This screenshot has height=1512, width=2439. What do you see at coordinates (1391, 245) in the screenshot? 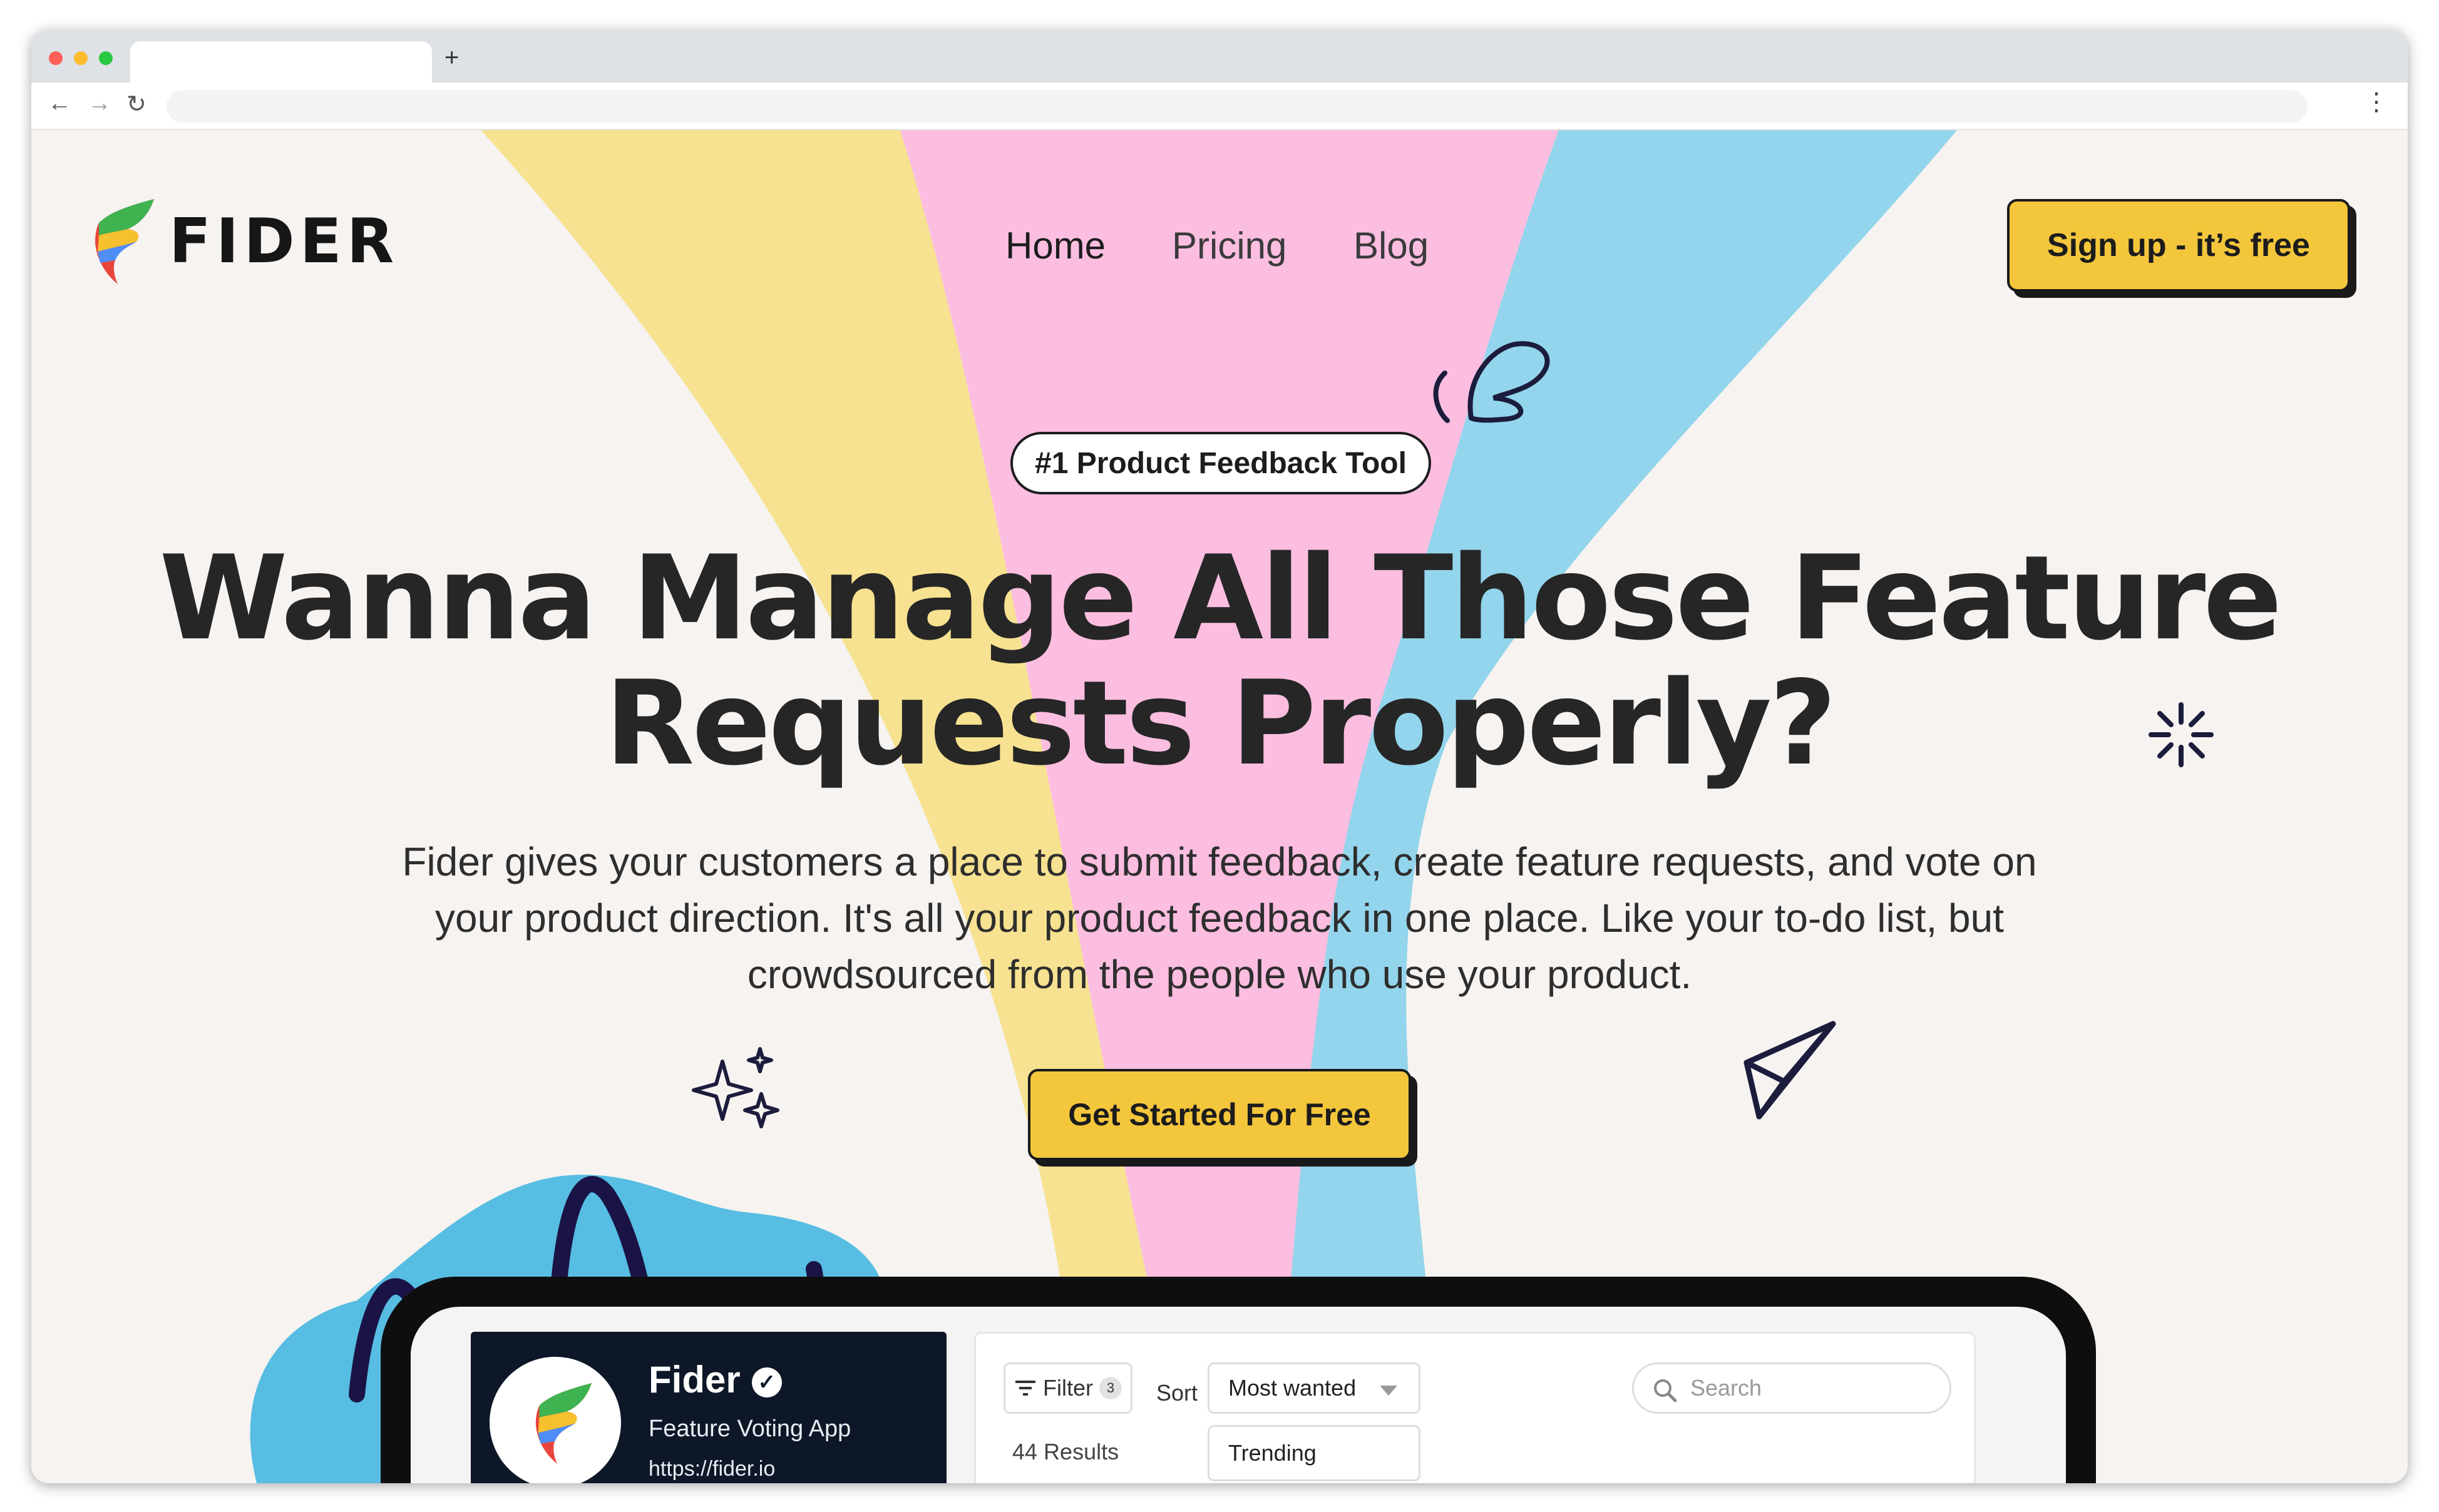
I see `nav-blog: Blog` at bounding box center [1391, 245].